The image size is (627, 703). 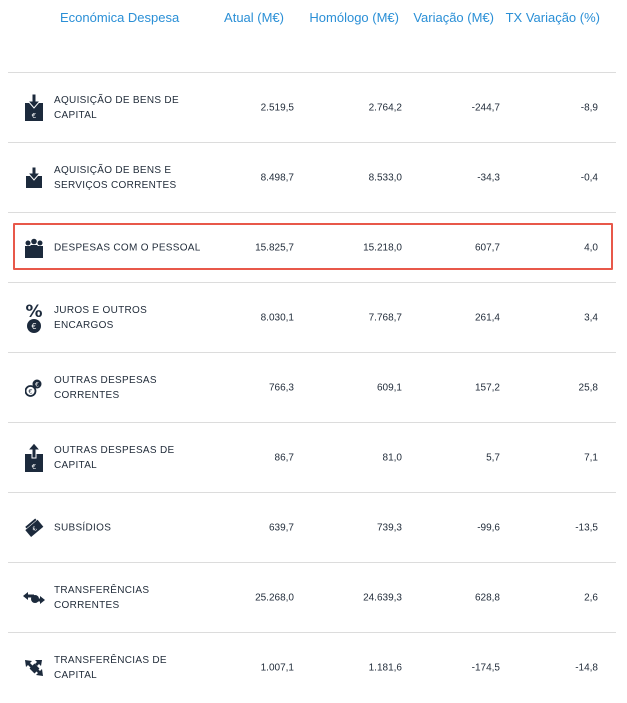 I want to click on header-homologo: Homólogo (M€), so click(x=354, y=17).